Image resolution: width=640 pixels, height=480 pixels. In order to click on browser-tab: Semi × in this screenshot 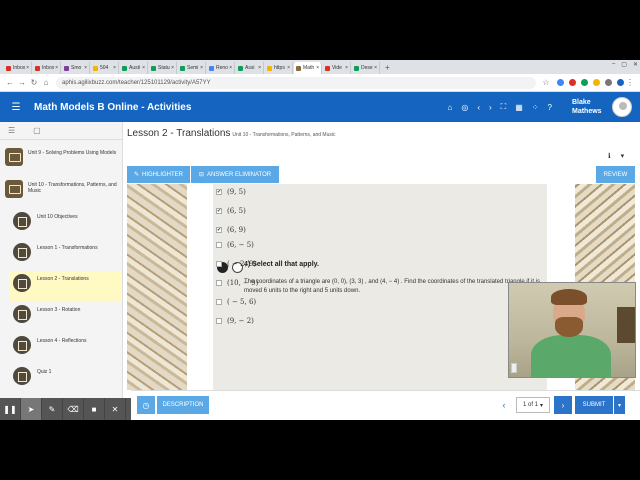, I will do `click(192, 68)`.